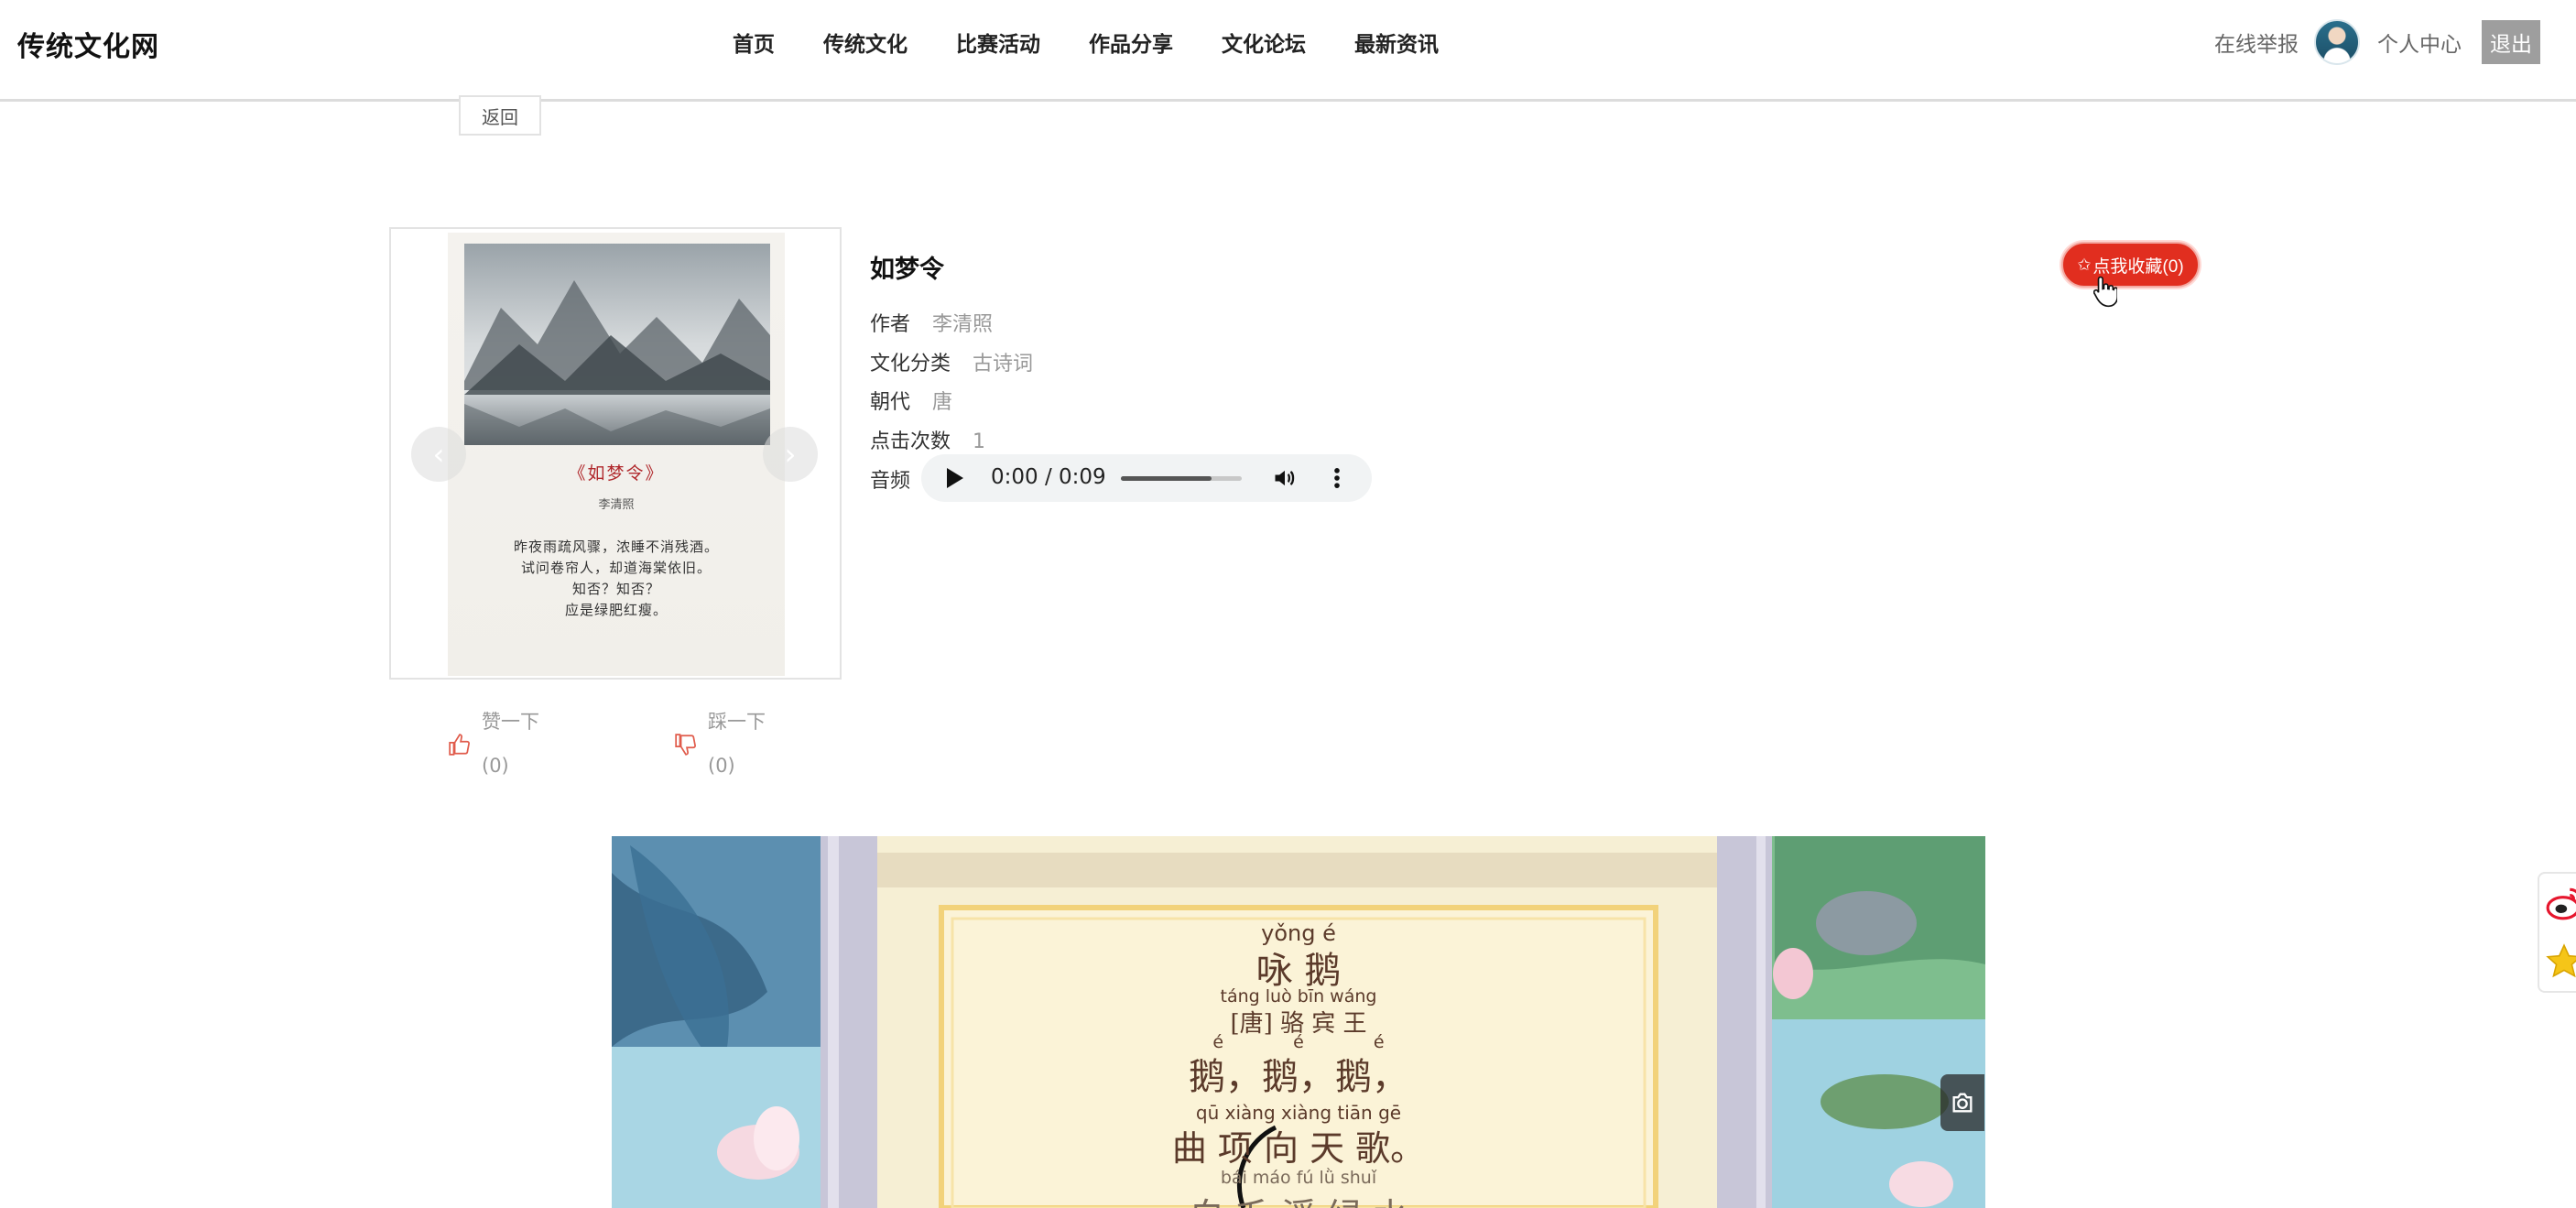 Image resolution: width=2576 pixels, height=1208 pixels. Describe the element at coordinates (963, 325) in the screenshot. I see `meta-value: 李清照` at that location.